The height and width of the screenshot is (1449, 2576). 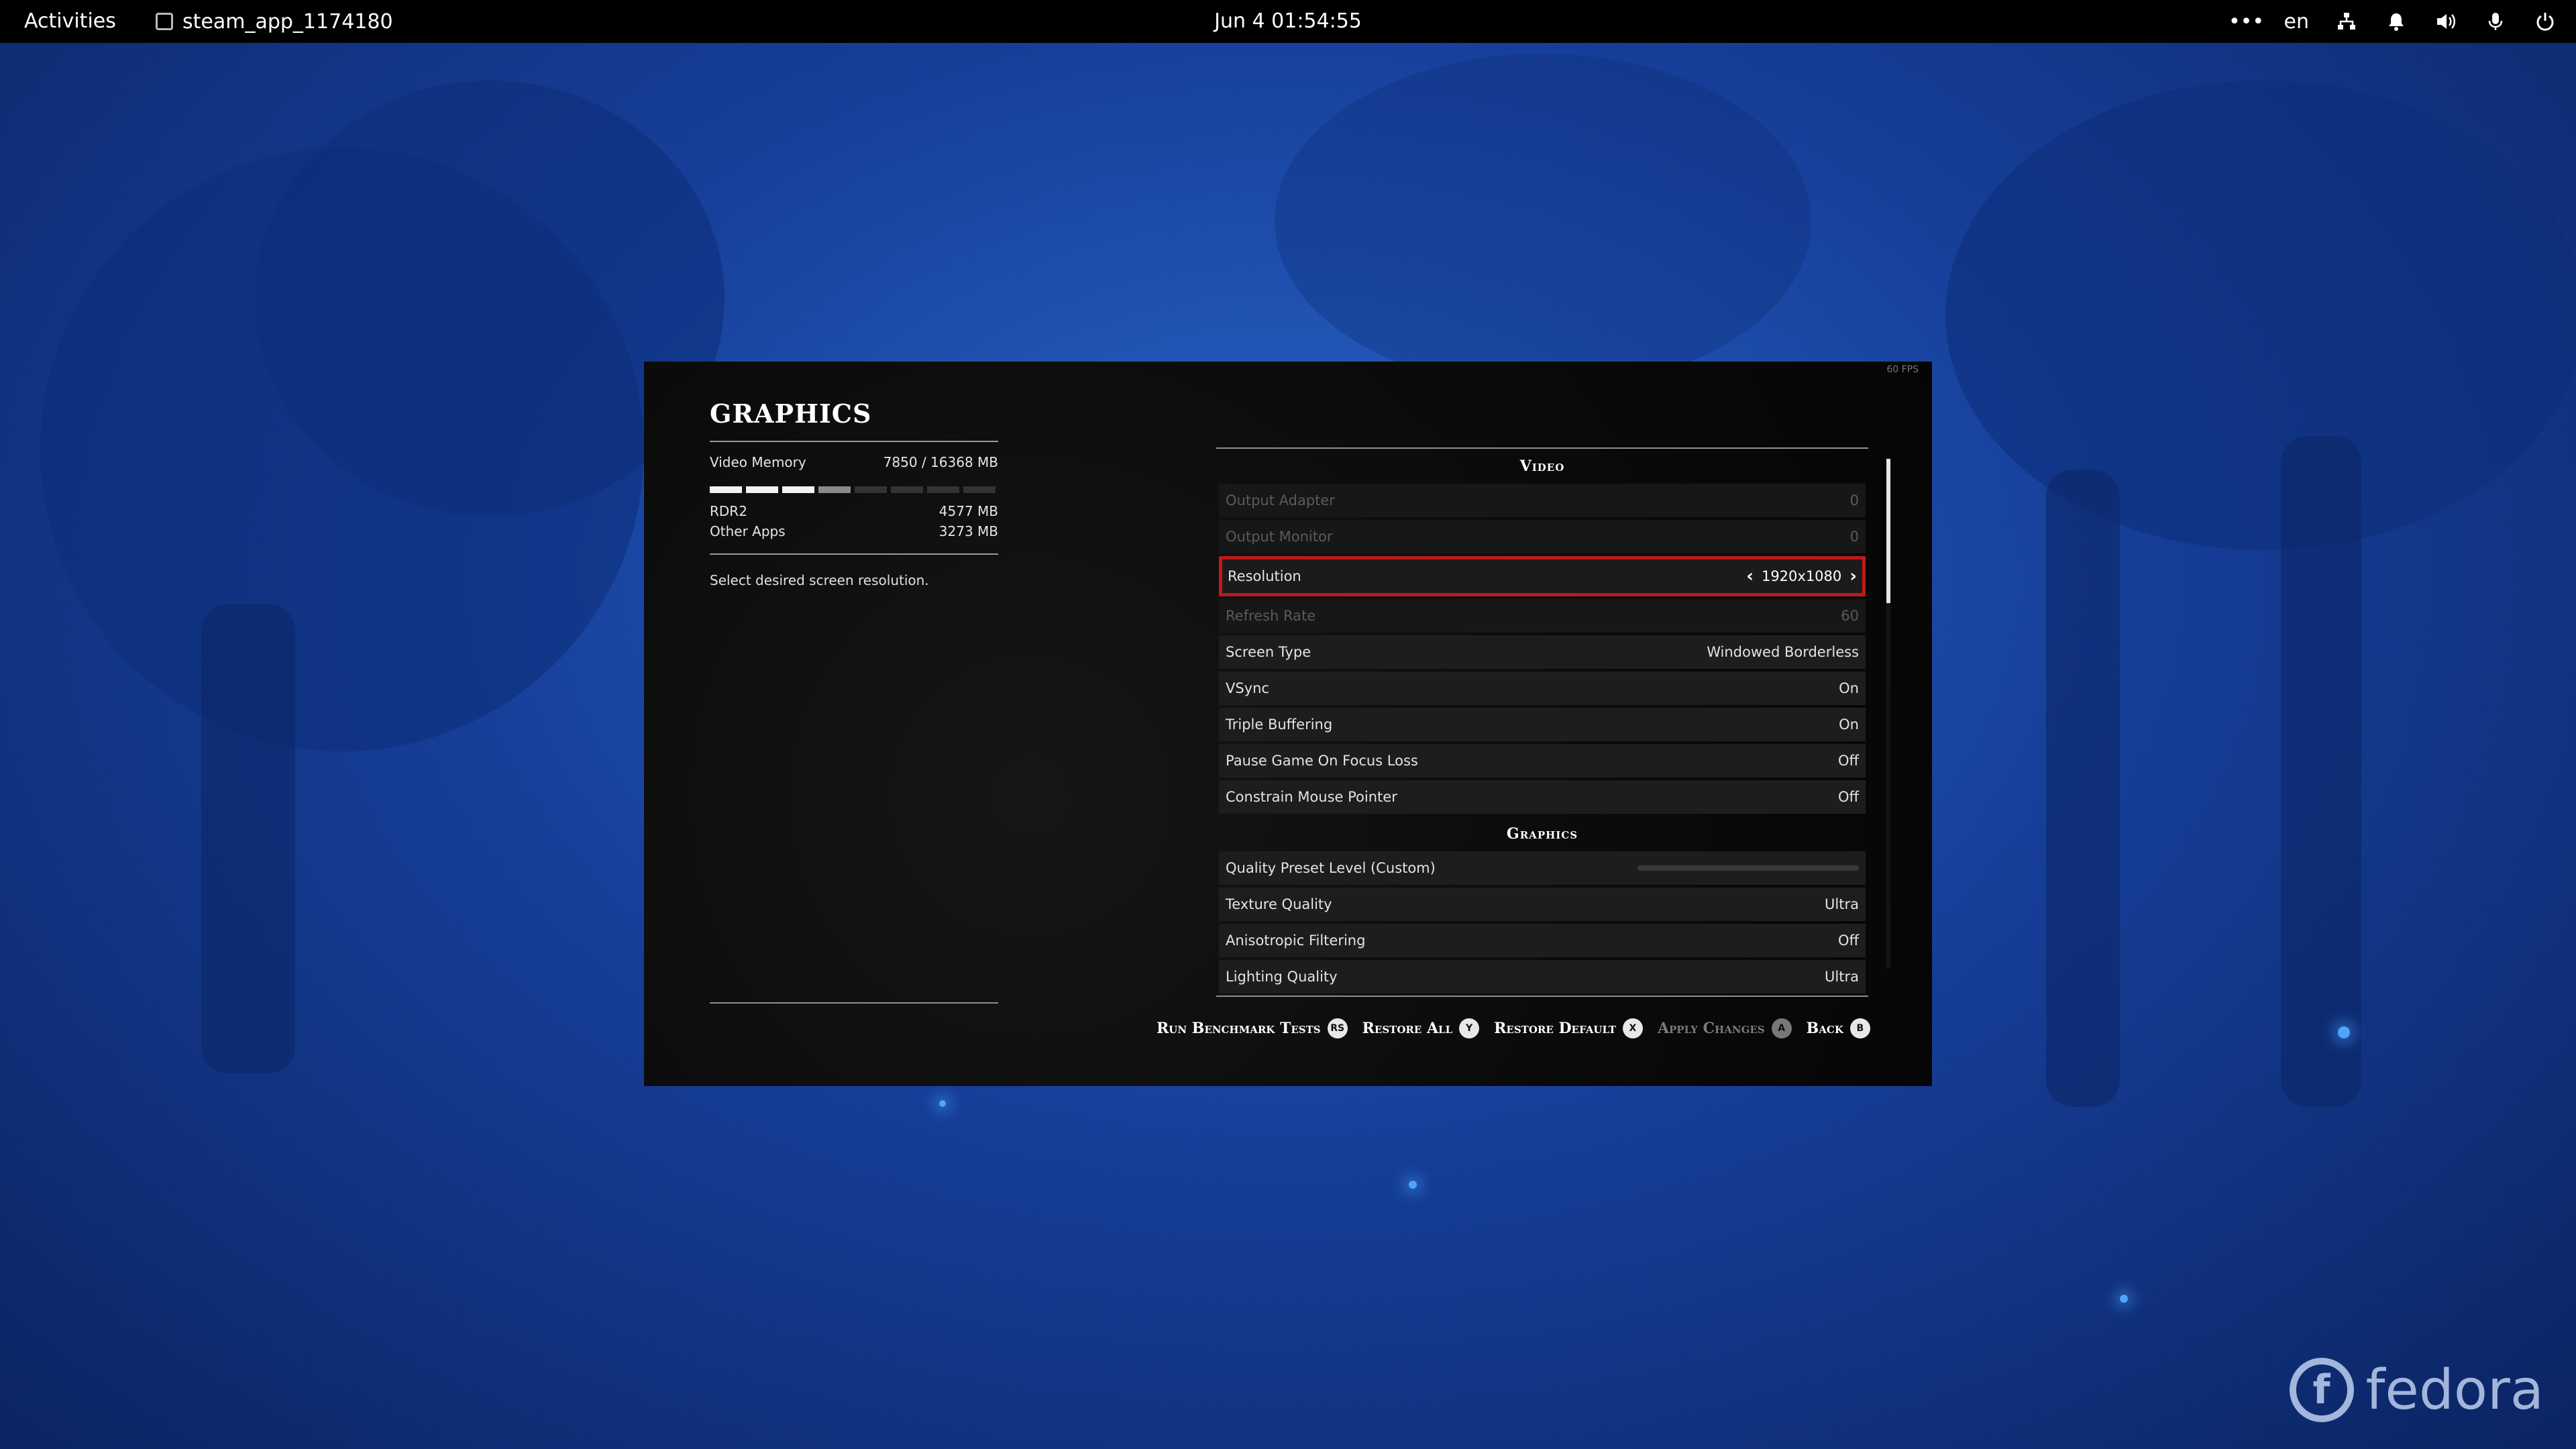 What do you see at coordinates (1555, 1028) in the screenshot?
I see `action-label: Restore Default` at bounding box center [1555, 1028].